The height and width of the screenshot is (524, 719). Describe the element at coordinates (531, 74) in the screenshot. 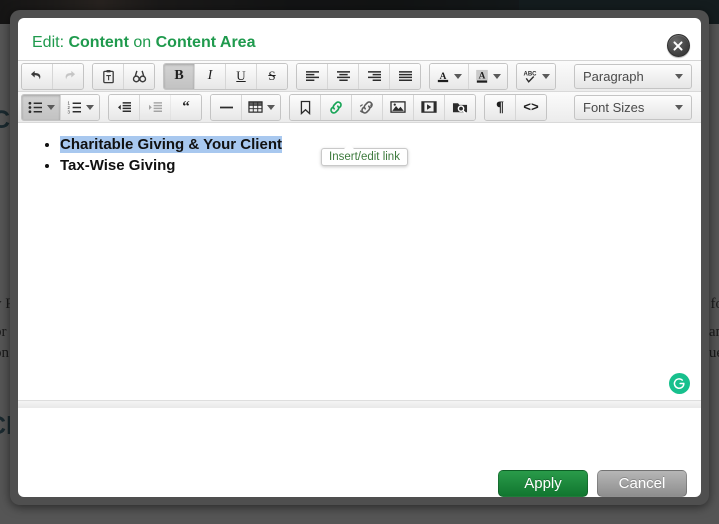

I see `svg-text: ABC` at that location.